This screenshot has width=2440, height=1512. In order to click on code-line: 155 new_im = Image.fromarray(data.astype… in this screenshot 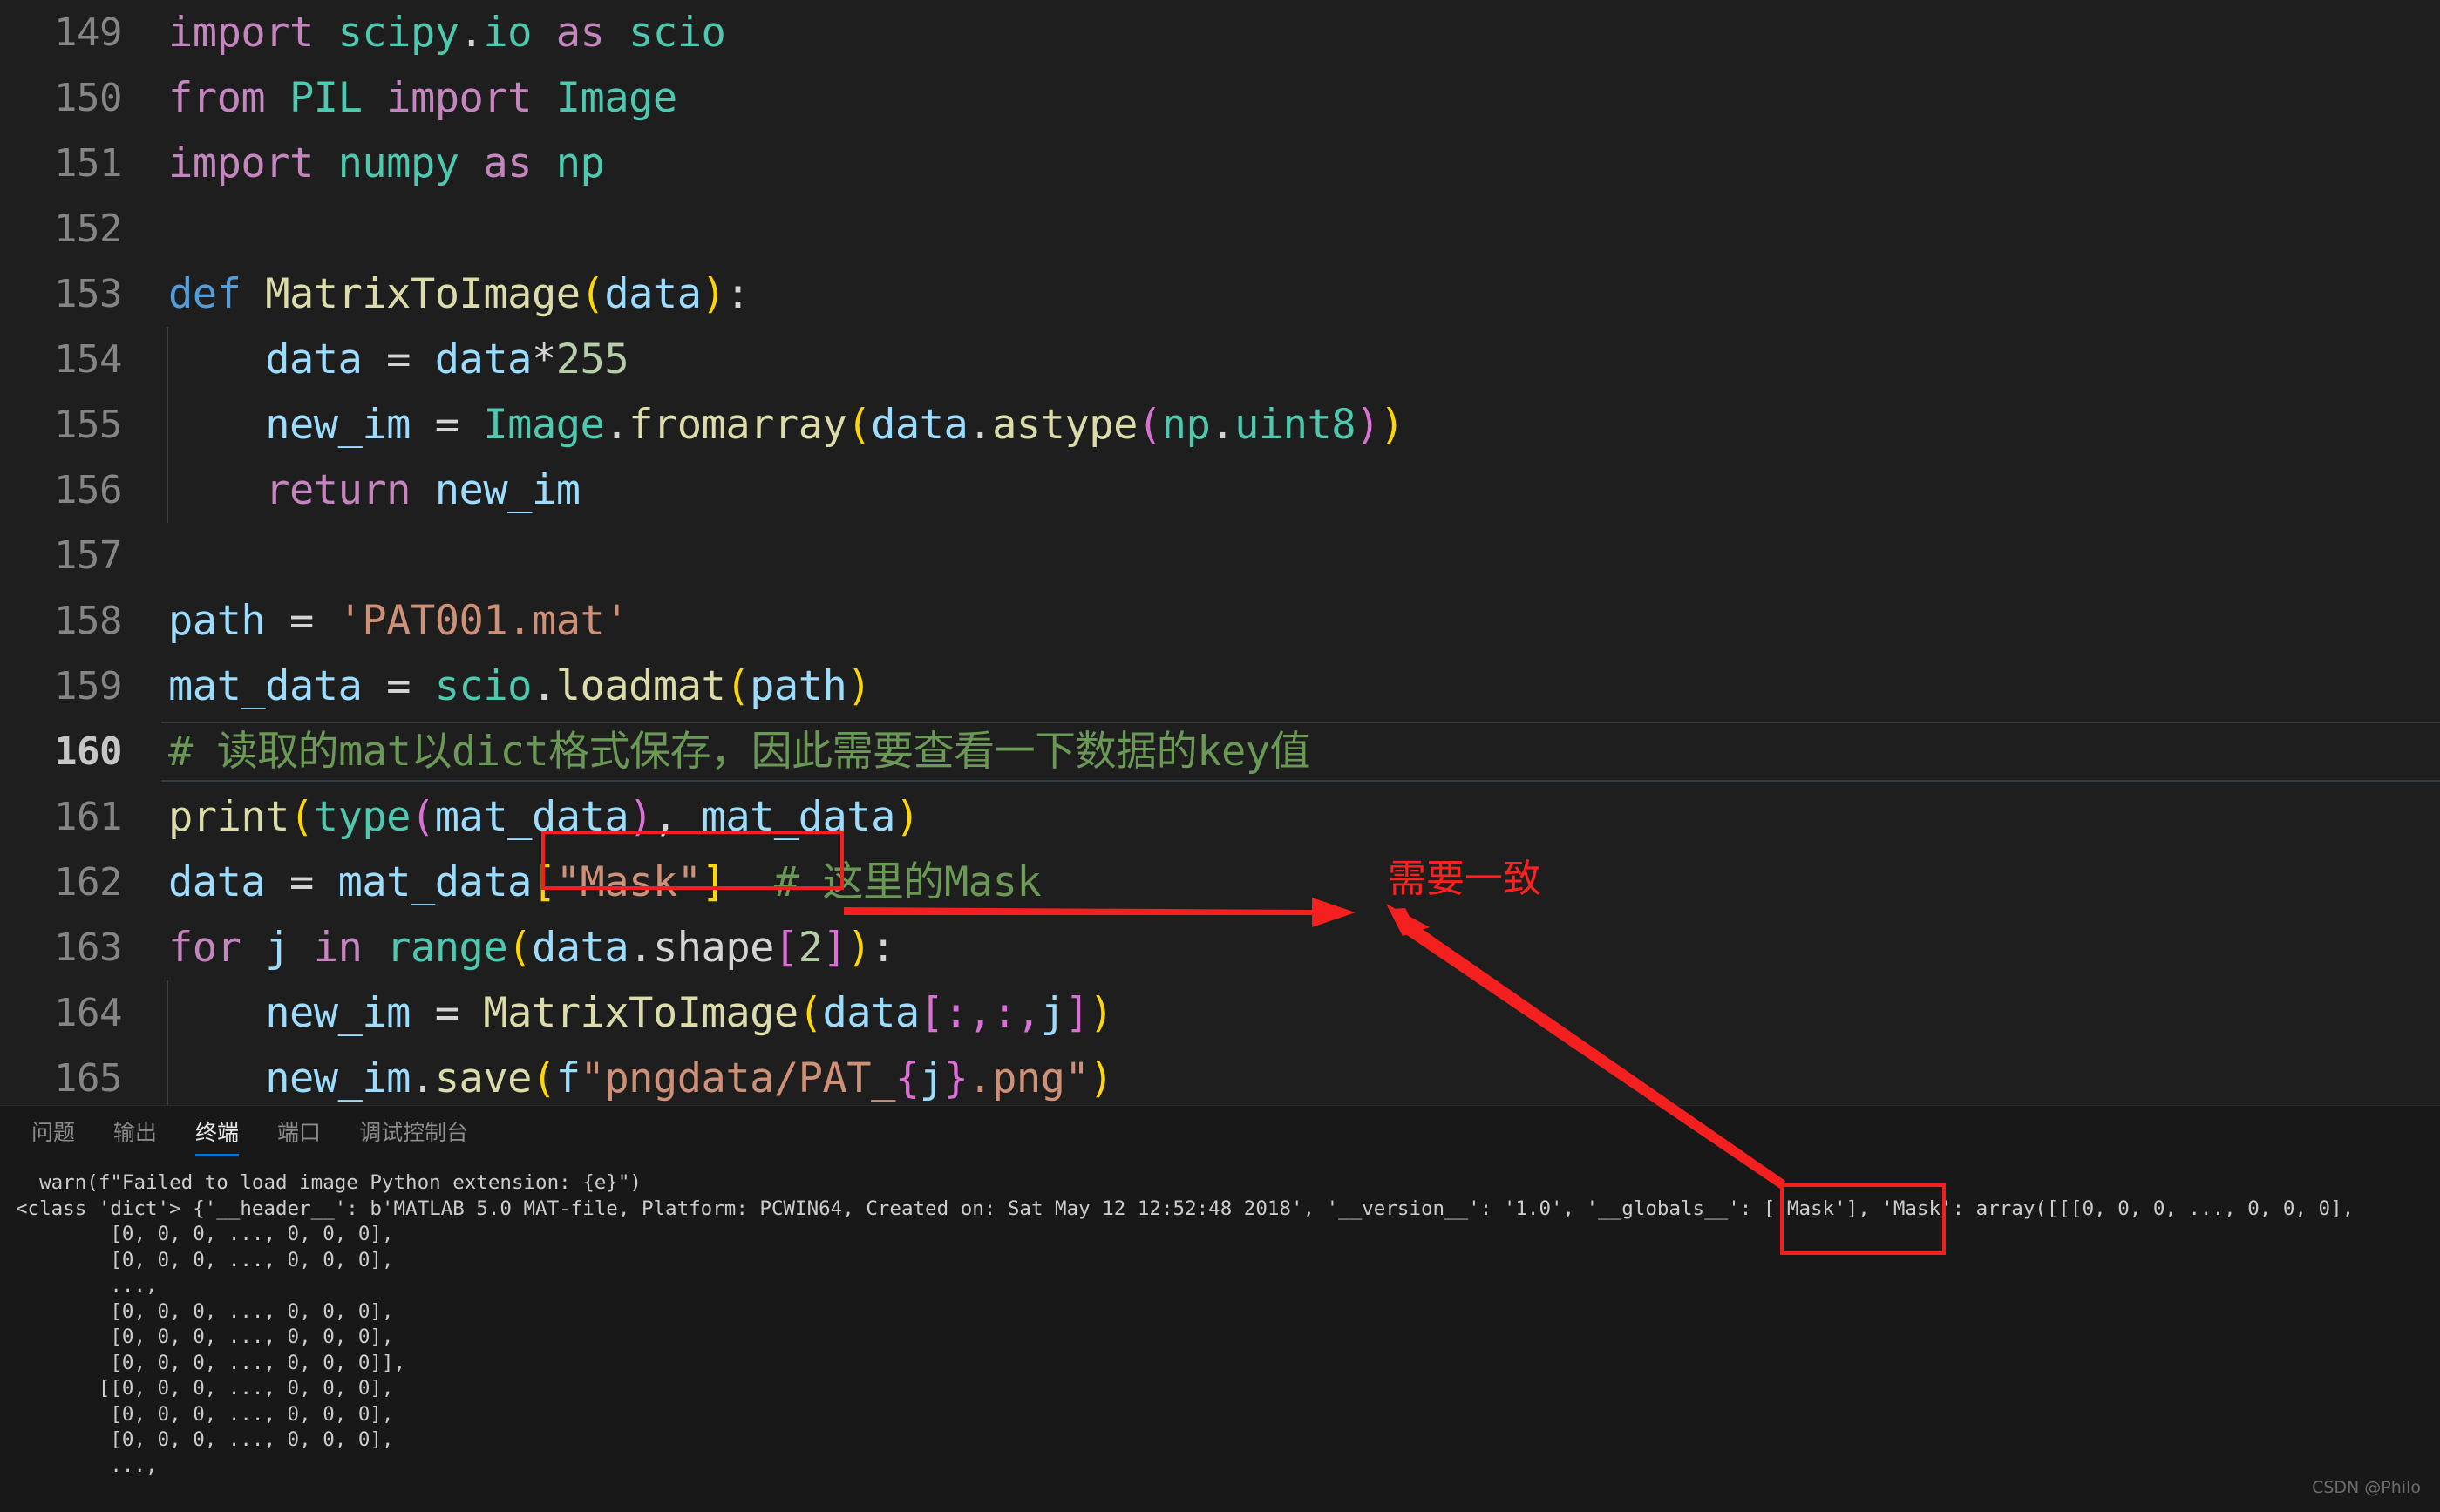, I will do `click(1220, 425)`.